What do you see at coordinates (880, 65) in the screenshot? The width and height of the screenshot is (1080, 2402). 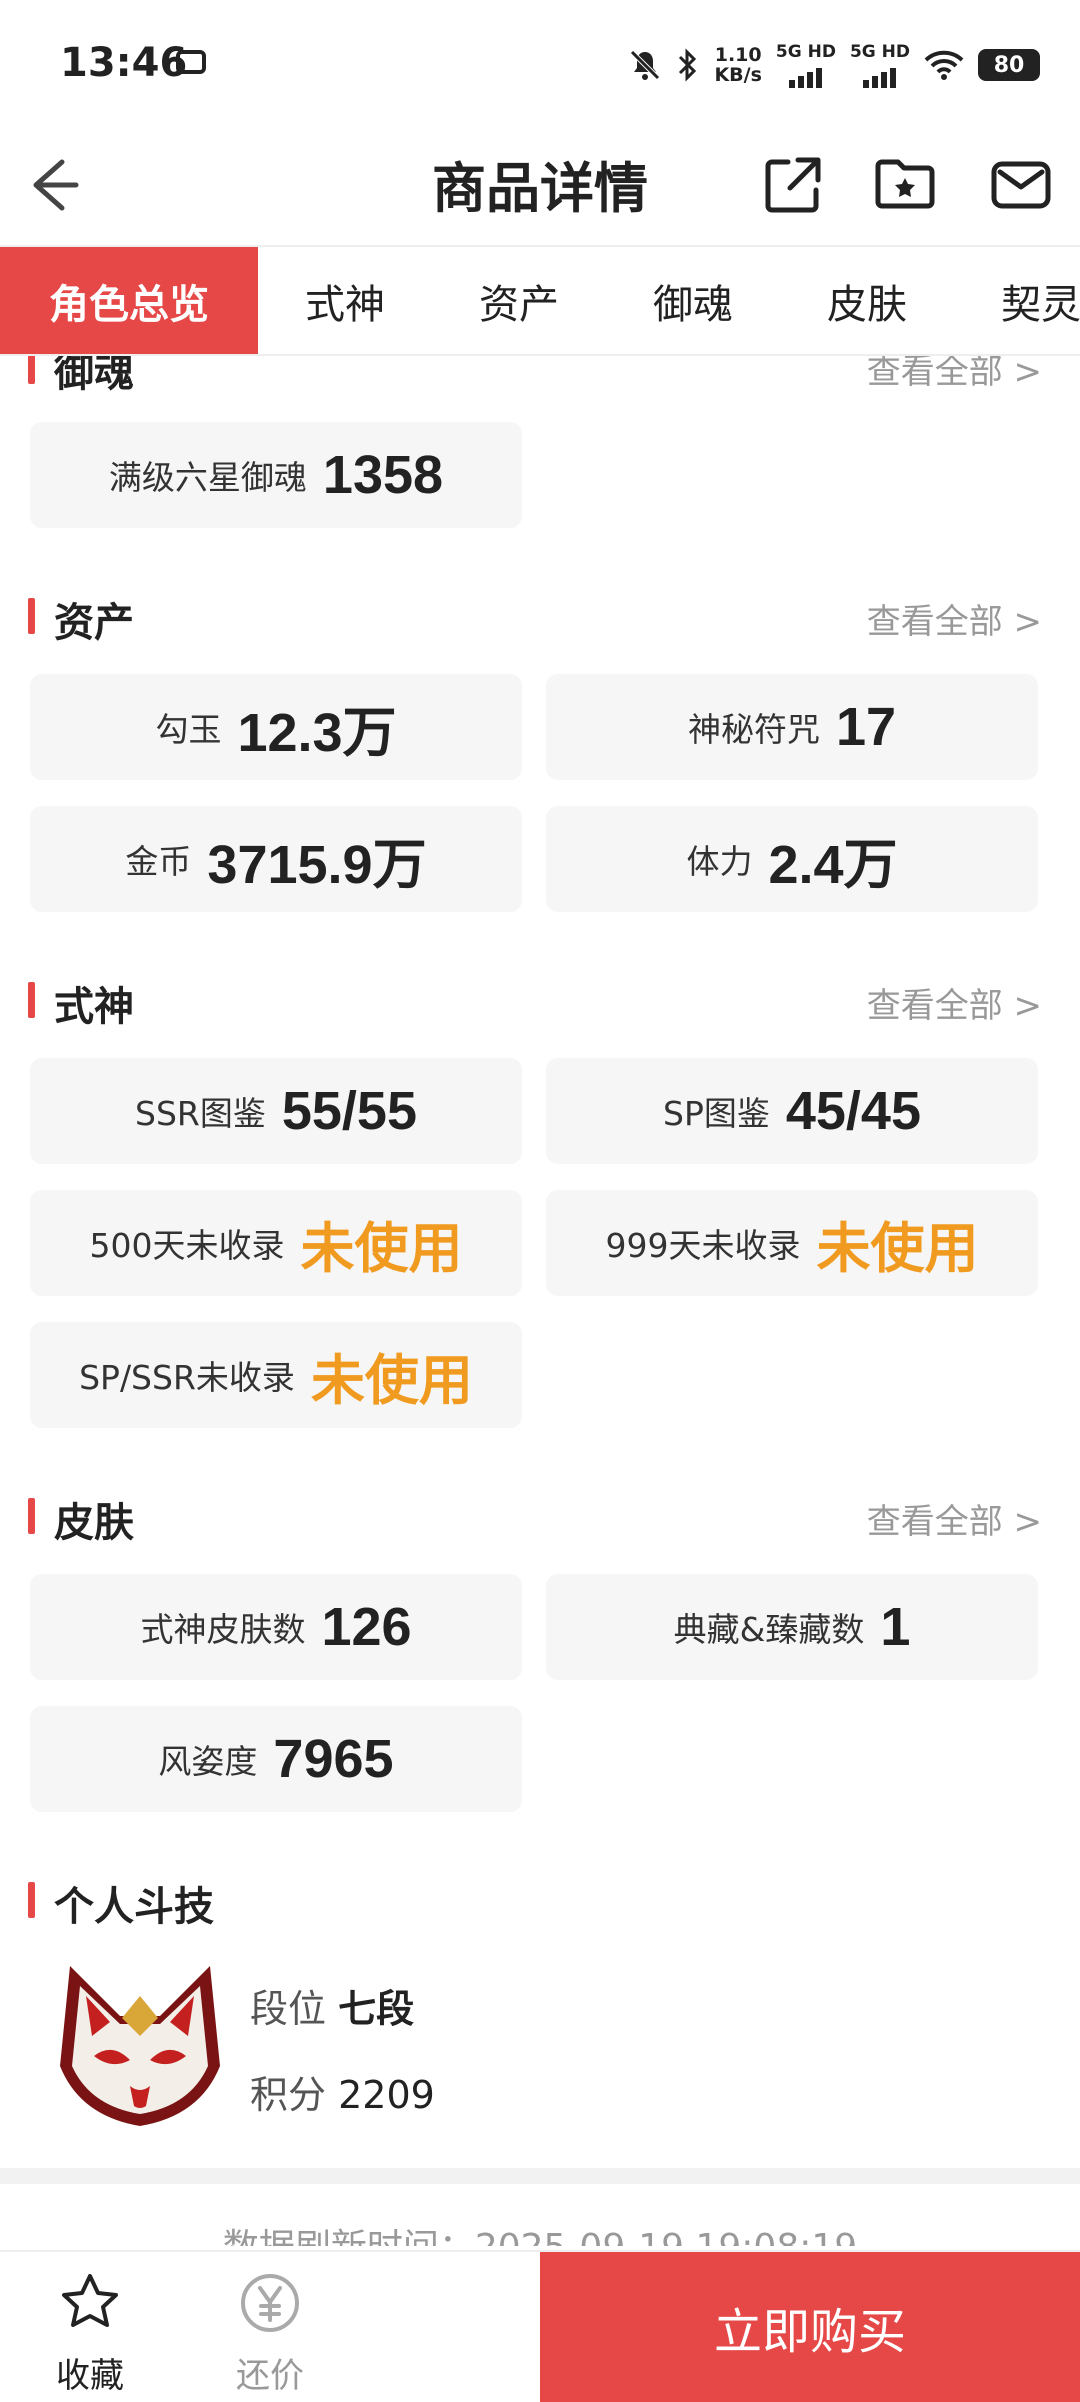 I see `signal-2: 5G HD` at bounding box center [880, 65].